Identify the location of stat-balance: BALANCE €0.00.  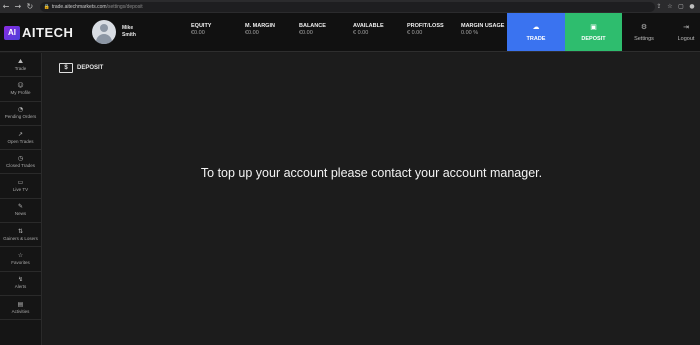
(312, 29).